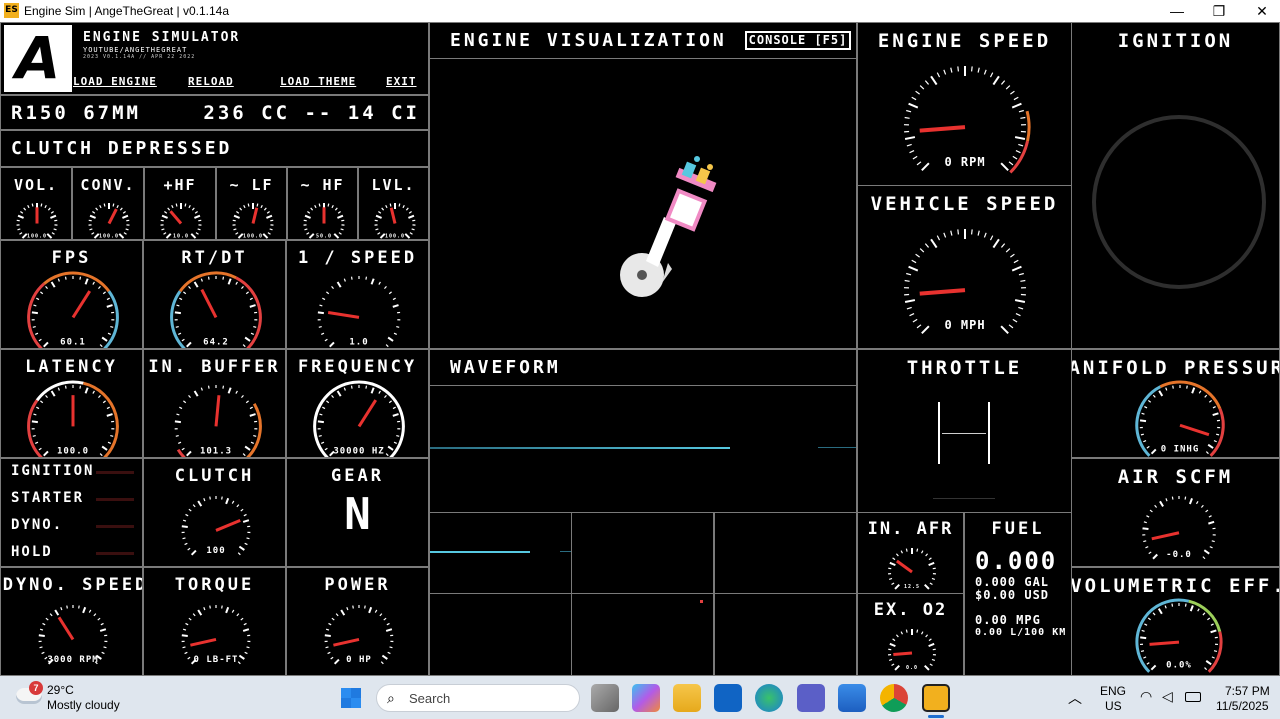 The width and height of the screenshot is (1280, 719). I want to click on version-line: 2023 V0.1.14A // APR 22 2022, so click(139, 57).